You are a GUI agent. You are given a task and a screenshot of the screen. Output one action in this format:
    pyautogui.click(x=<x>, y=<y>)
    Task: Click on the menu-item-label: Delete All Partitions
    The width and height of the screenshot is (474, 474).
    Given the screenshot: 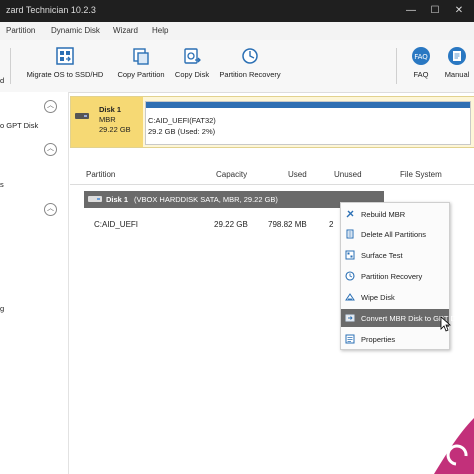 What is the action you would take?
    pyautogui.click(x=394, y=234)
    